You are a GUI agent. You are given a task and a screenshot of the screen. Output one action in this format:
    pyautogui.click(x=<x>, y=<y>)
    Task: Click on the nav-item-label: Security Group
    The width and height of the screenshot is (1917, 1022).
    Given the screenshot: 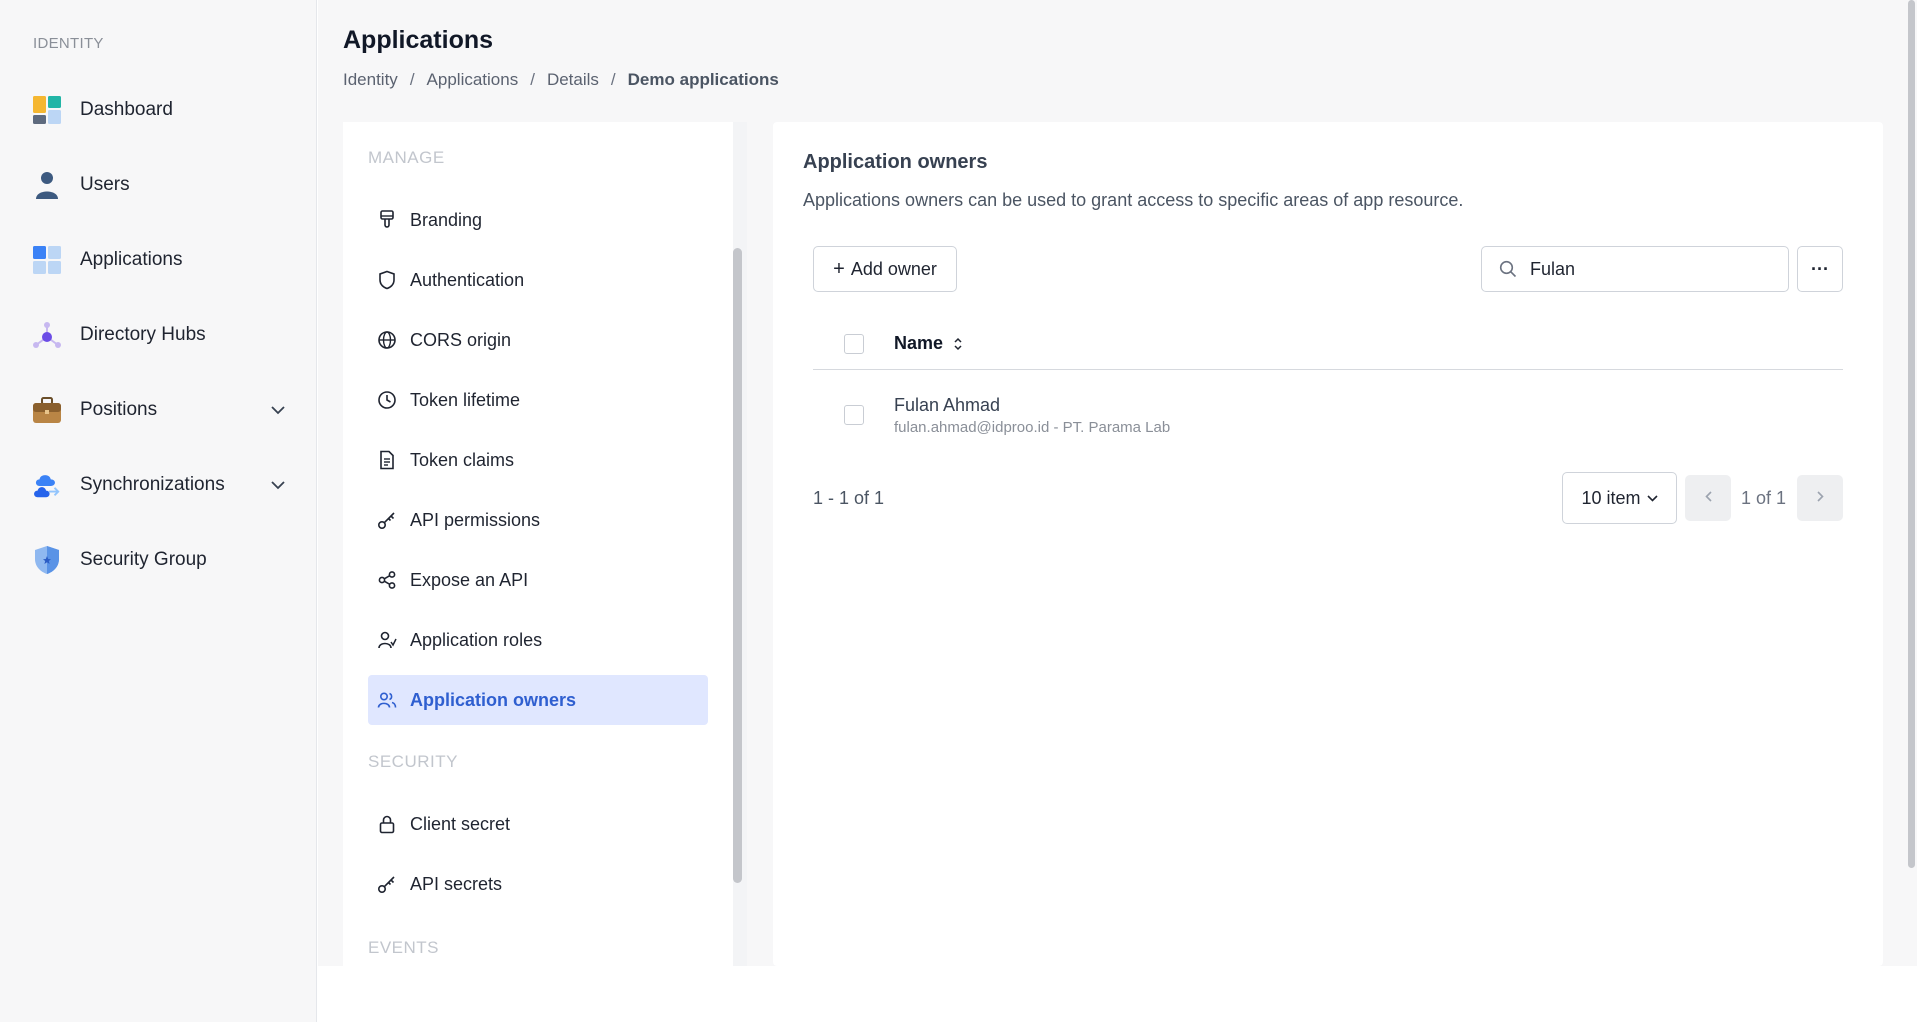 What is the action you would take?
    pyautogui.click(x=143, y=559)
    